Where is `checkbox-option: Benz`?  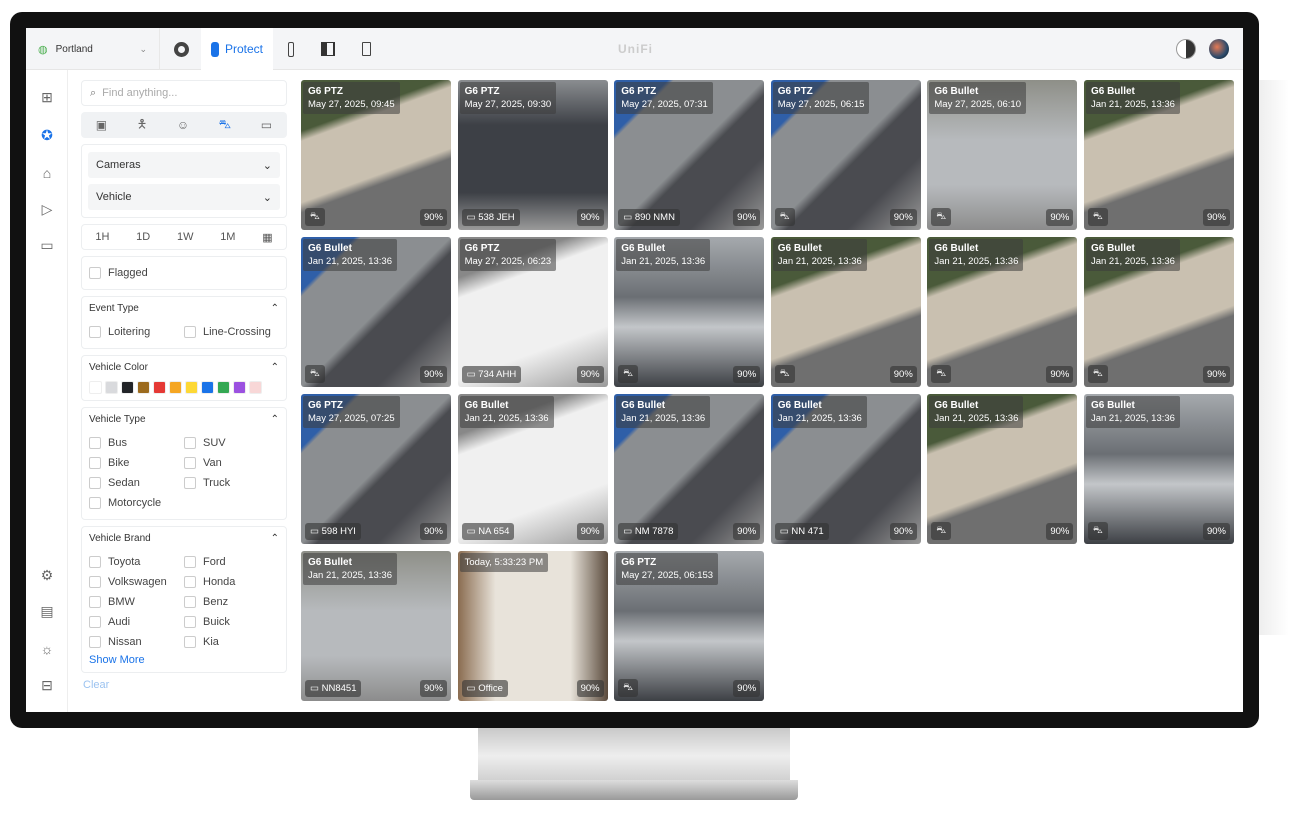 checkbox-option: Benz is located at coordinates (231, 602).